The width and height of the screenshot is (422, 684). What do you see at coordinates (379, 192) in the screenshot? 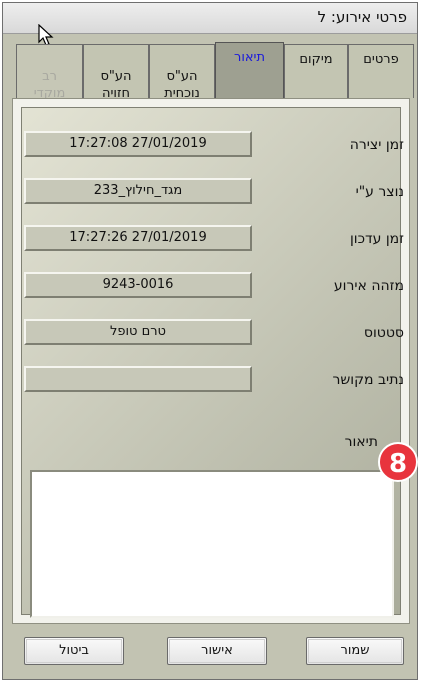
I see `created-by-label: נוצר ע"י` at bounding box center [379, 192].